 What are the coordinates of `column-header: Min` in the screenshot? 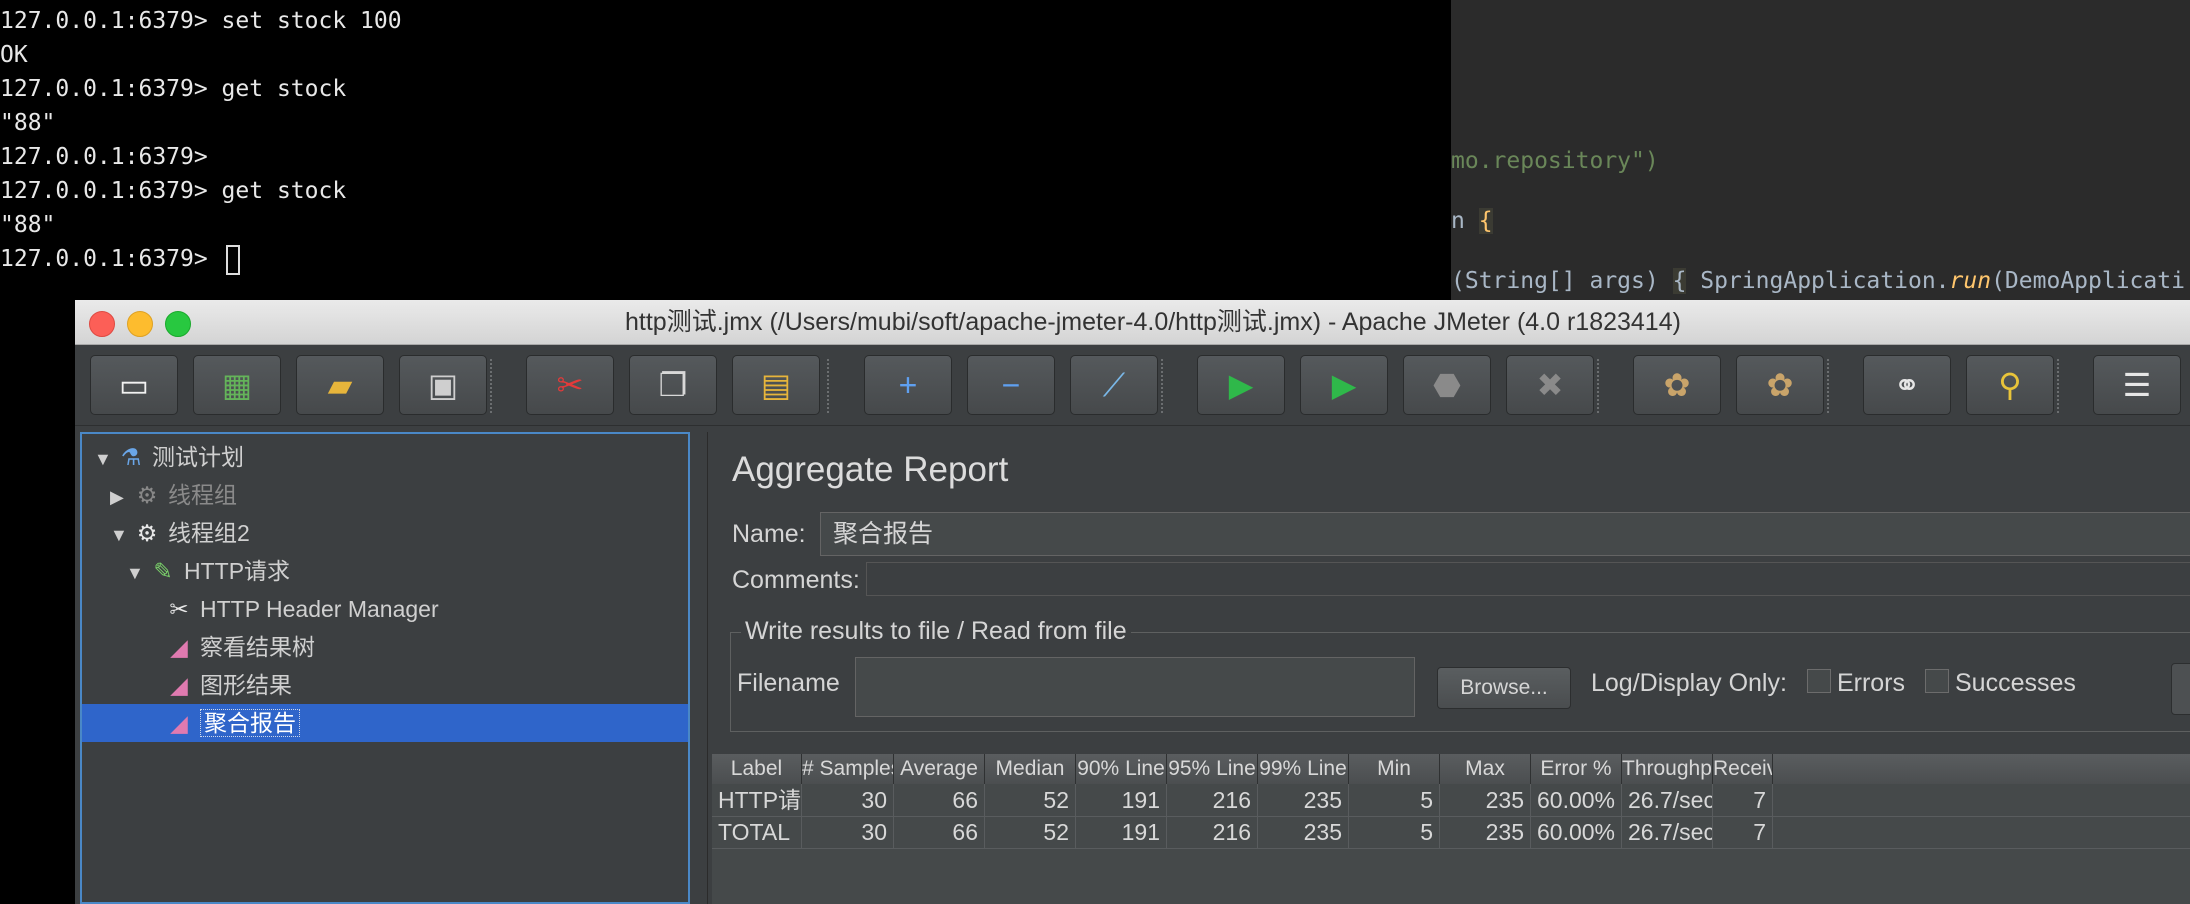 It's located at (1394, 769).